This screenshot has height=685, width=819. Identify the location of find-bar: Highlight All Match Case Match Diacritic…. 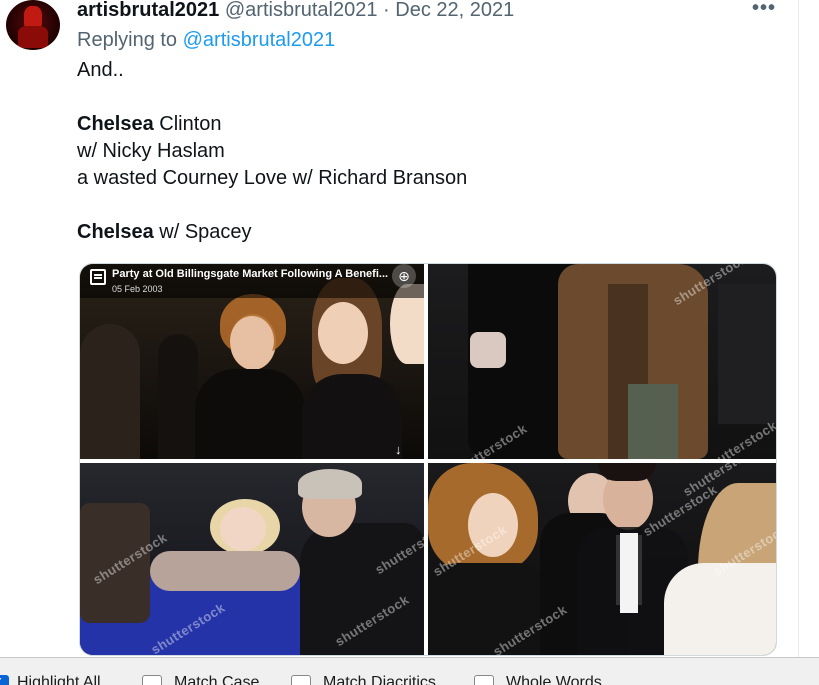
(409, 671).